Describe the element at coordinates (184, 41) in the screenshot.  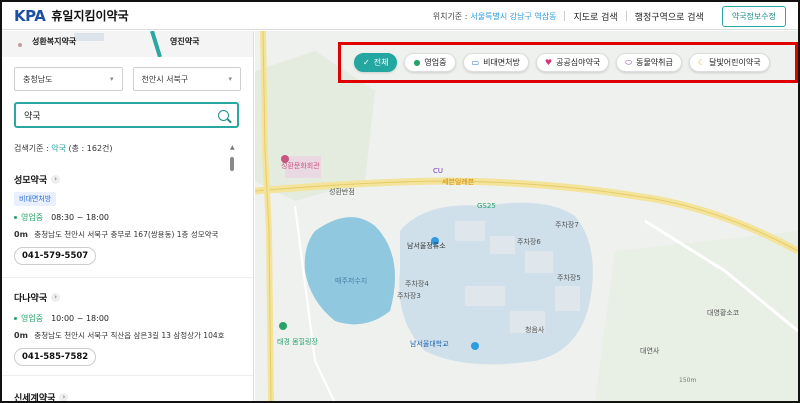
I see `recent-item: 영진약국` at that location.